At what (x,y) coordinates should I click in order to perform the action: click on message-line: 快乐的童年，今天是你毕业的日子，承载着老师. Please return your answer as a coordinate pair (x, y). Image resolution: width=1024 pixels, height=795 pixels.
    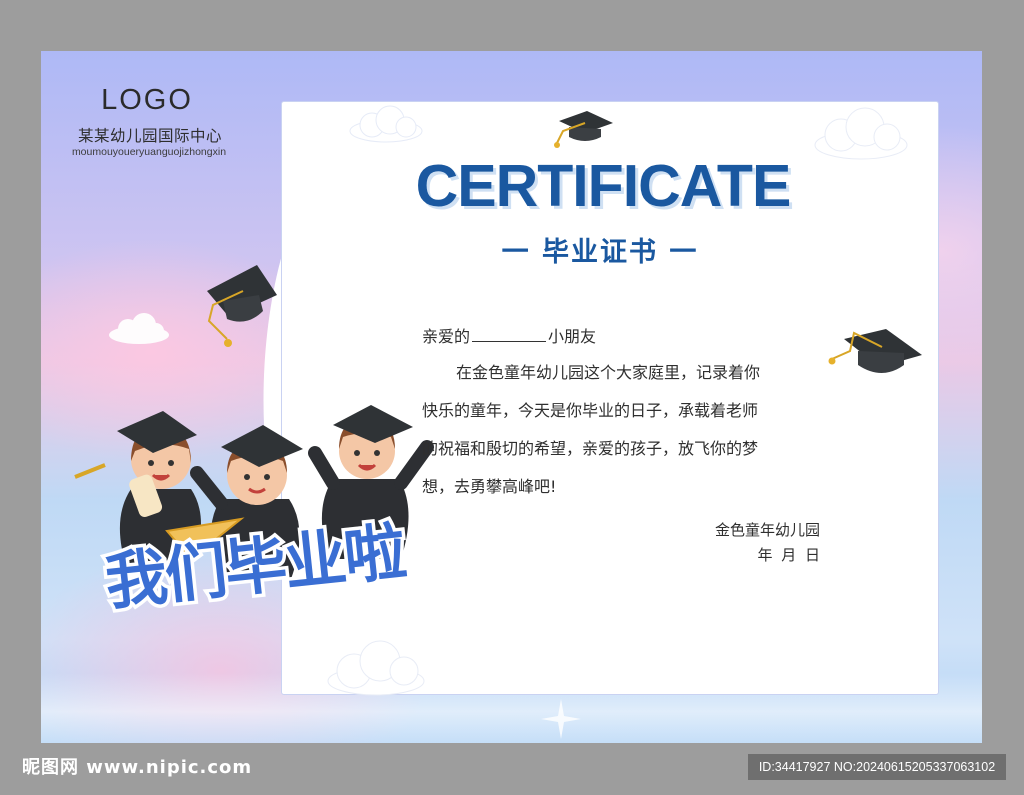
    Looking at the image, I should click on (590, 410).